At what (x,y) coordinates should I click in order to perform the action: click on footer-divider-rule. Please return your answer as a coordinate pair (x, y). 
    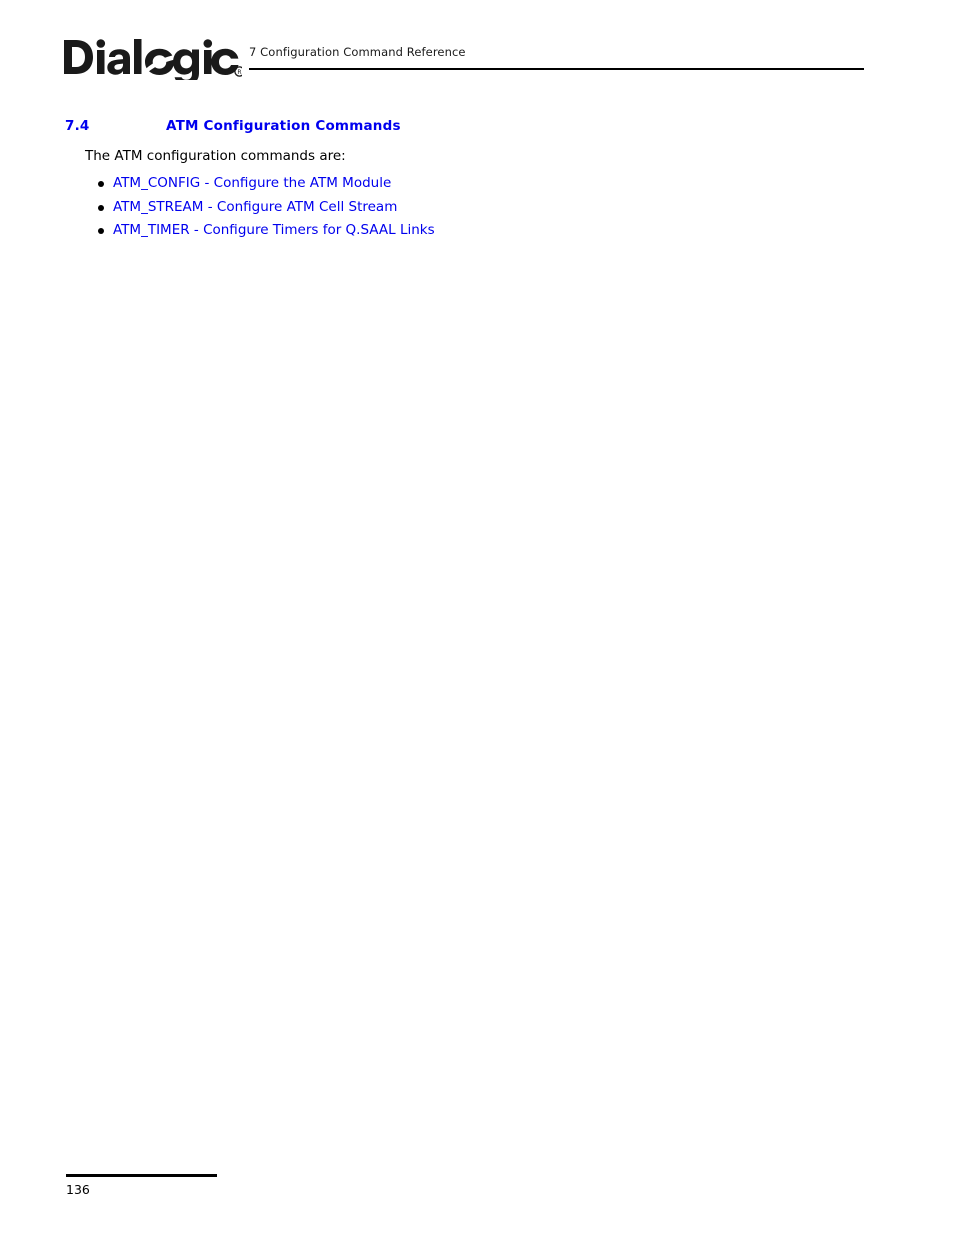
    Looking at the image, I should click on (141, 1175).